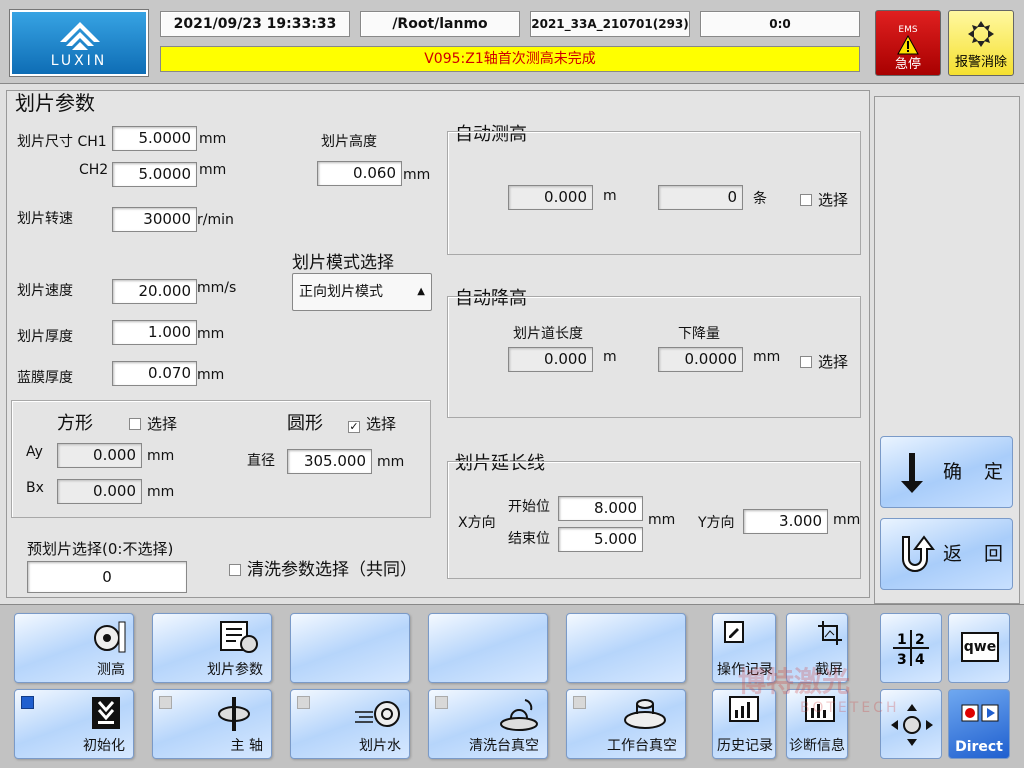 This screenshot has width=1024, height=768. Describe the element at coordinates (45, 291) in the screenshot. I see `speed-label: 划片速度` at that location.